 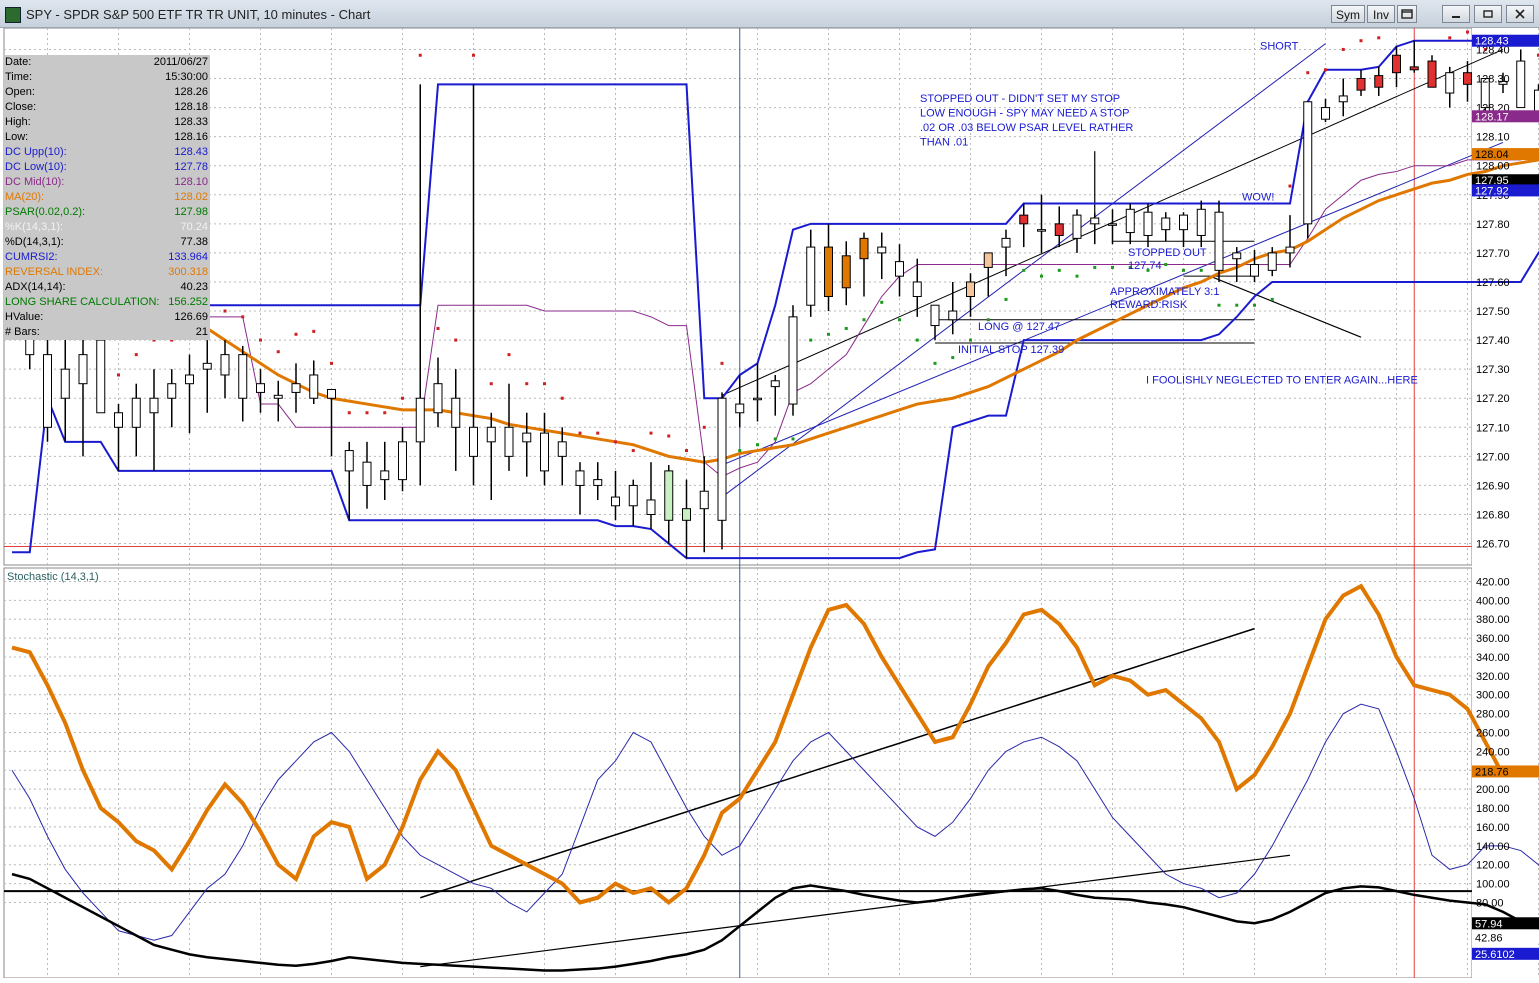 I want to click on stoch-tick-label: 340.00, so click(x=1493, y=658).